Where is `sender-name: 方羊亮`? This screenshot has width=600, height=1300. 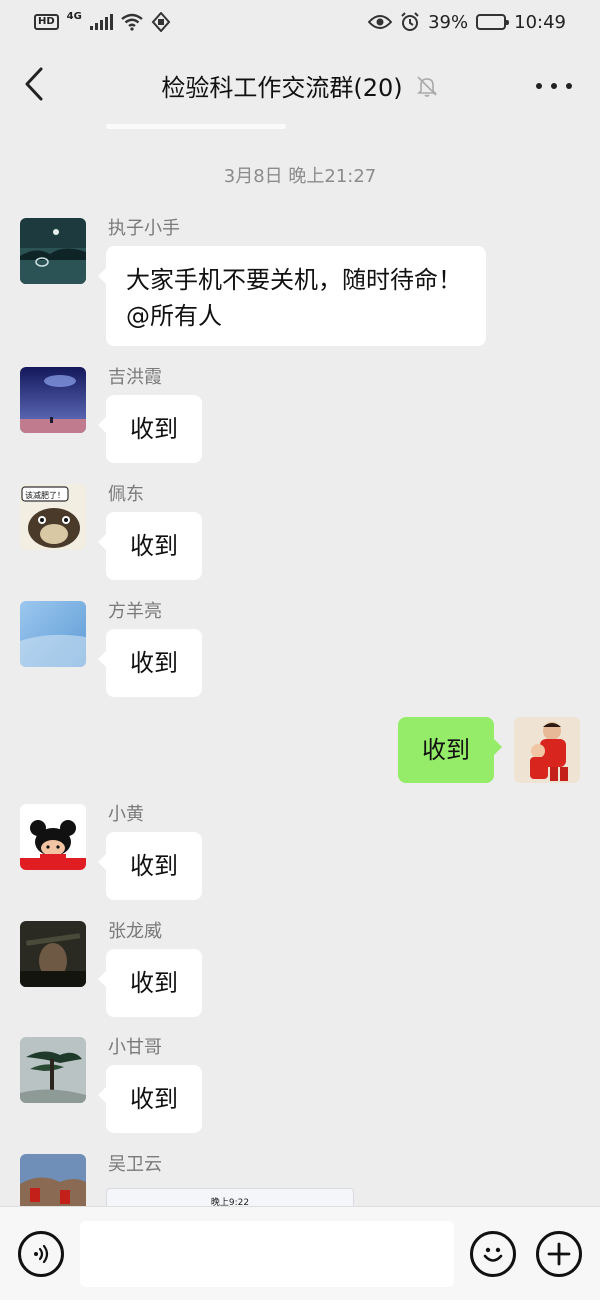 sender-name: 方羊亮 is located at coordinates (135, 611).